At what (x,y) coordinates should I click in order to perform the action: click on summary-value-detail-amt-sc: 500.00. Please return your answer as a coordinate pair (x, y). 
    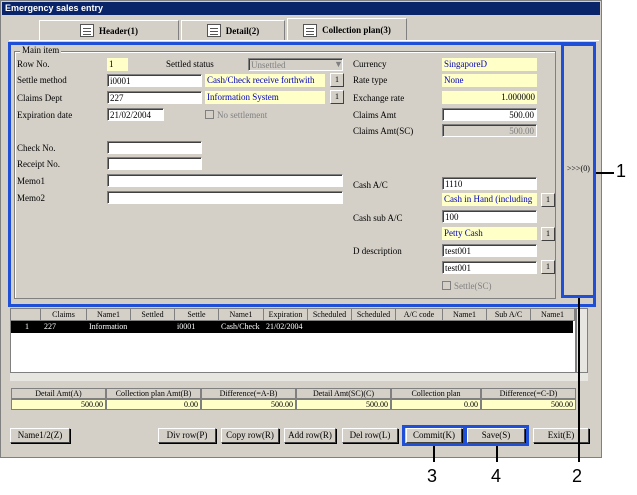
    Looking at the image, I should click on (343, 404).